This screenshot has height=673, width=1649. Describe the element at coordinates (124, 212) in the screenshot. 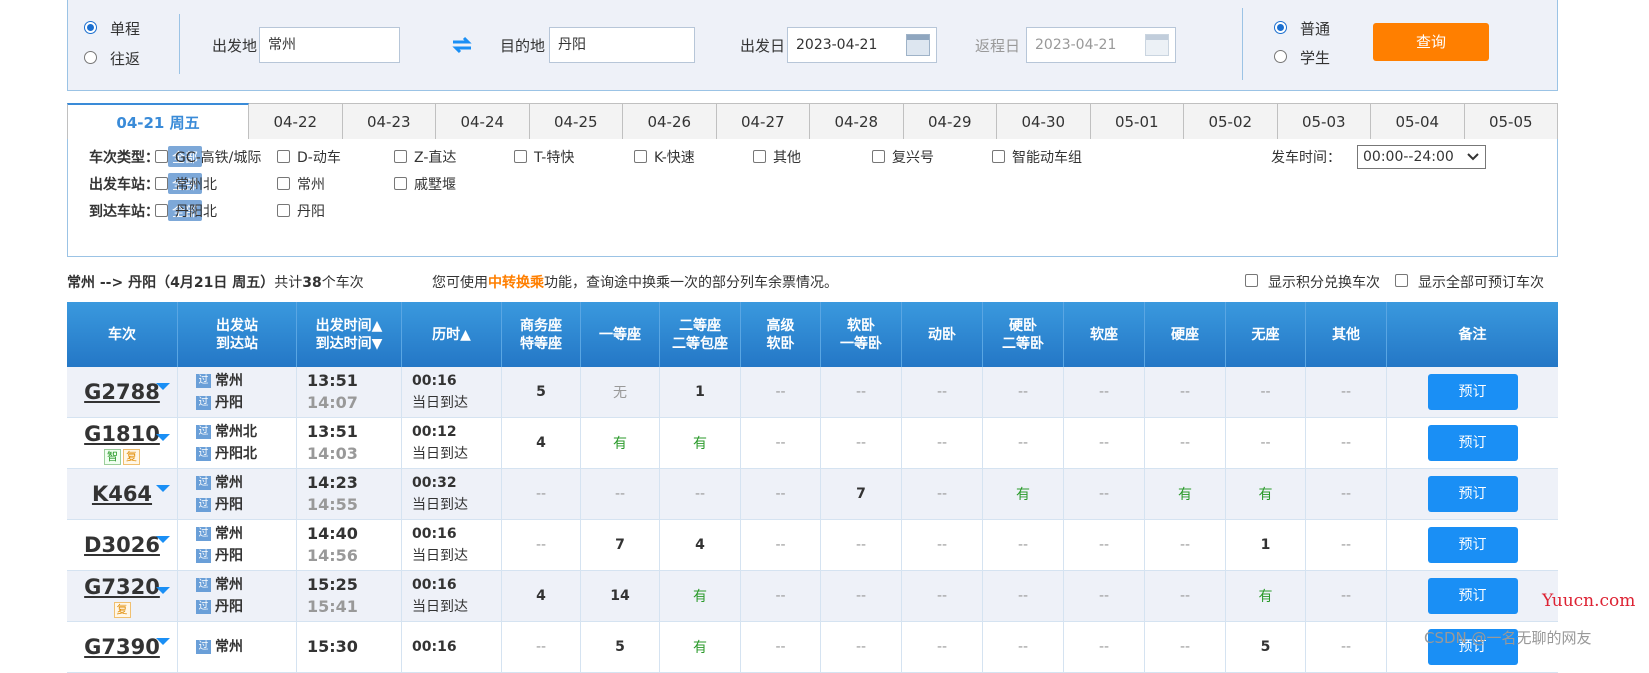

I see `arrive-station-label: 到达车站：` at that location.